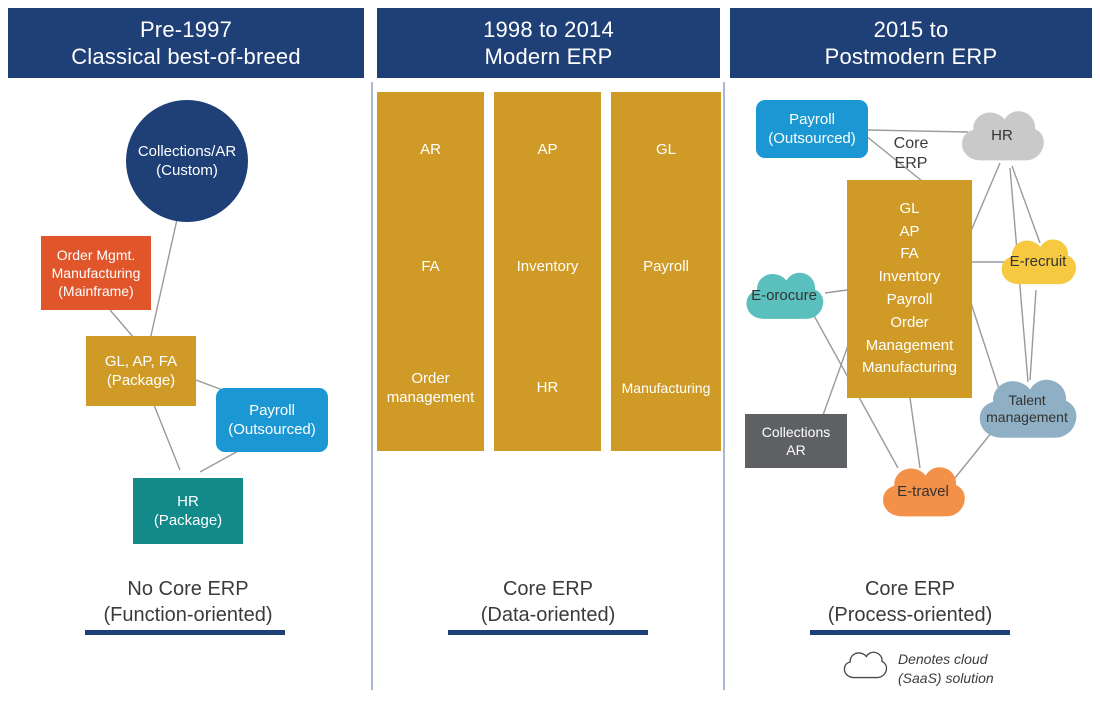 The width and height of the screenshot is (1100, 704). Describe the element at coordinates (186, 29) in the screenshot. I see `header-line-1: Pre-1997` at that location.